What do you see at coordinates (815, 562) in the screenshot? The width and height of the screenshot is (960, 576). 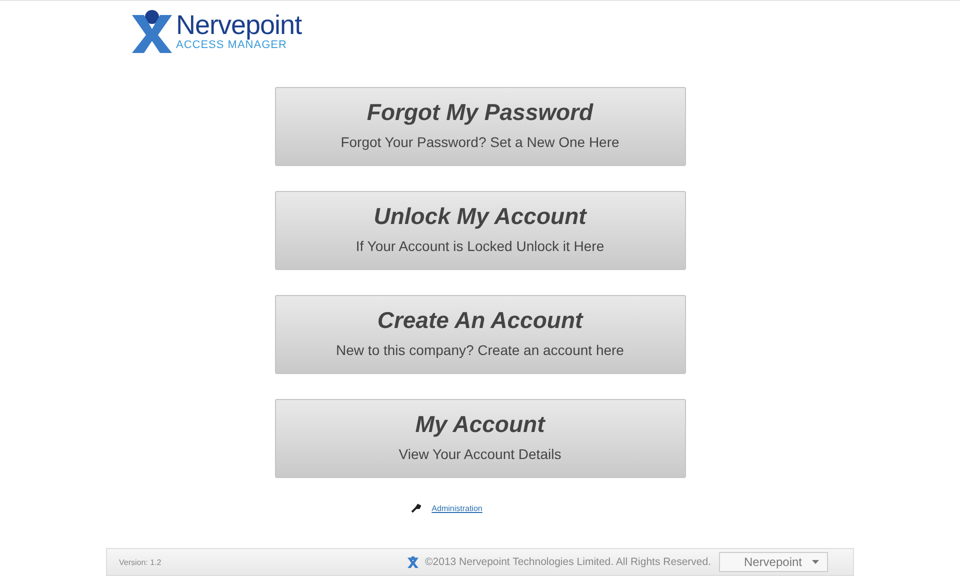 I see `caret-icon` at bounding box center [815, 562].